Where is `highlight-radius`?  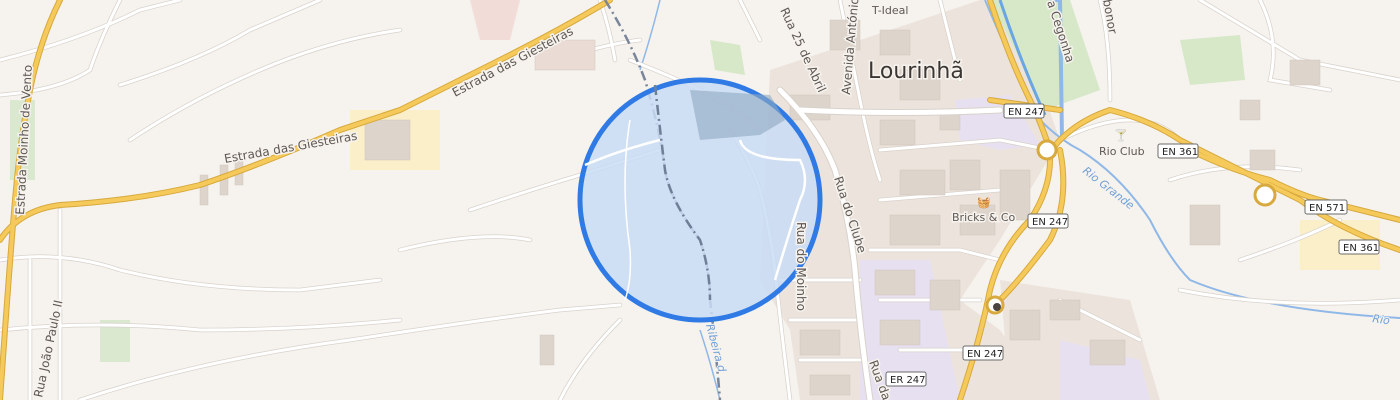
highlight-radius is located at coordinates (700, 200).